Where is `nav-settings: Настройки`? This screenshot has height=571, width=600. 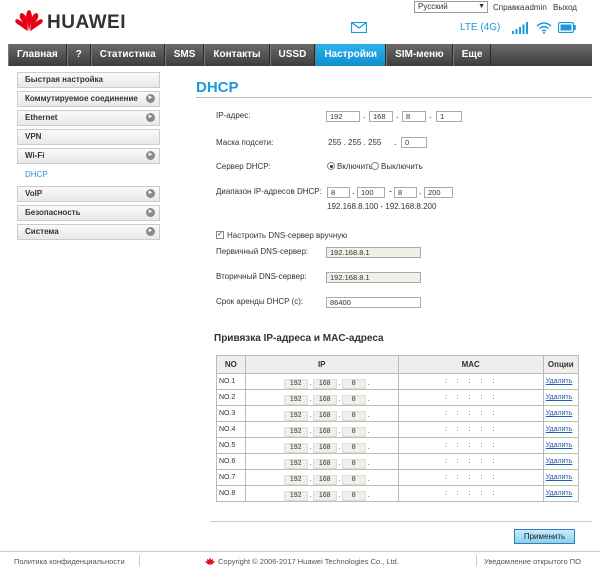
nav-settings: Настройки is located at coordinates (351, 55).